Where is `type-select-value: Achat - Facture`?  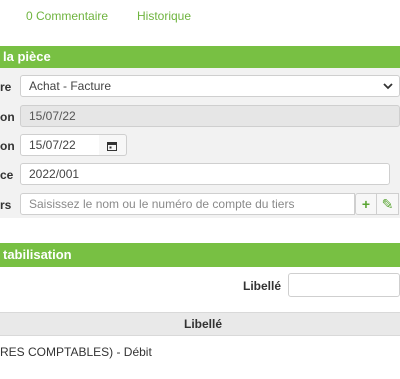
type-select-value: Achat - Facture is located at coordinates (70, 86).